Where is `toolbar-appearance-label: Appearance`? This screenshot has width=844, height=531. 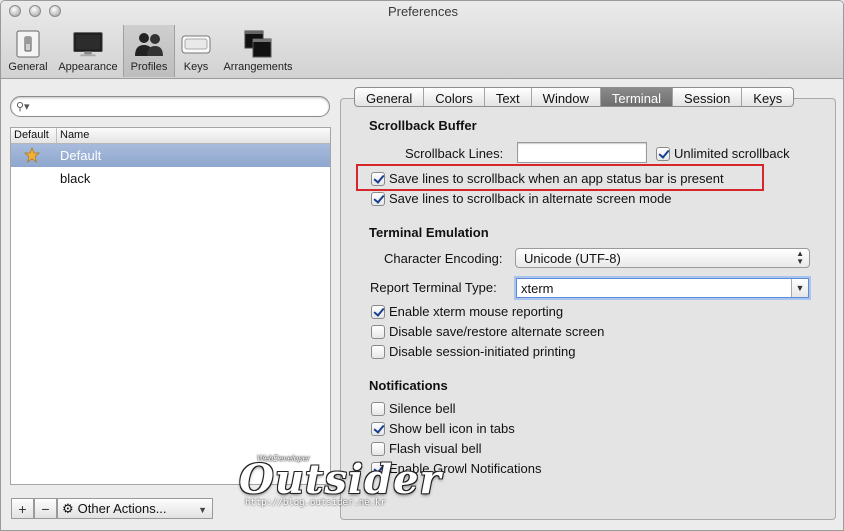
toolbar-appearance-label: Appearance is located at coordinates (88, 67).